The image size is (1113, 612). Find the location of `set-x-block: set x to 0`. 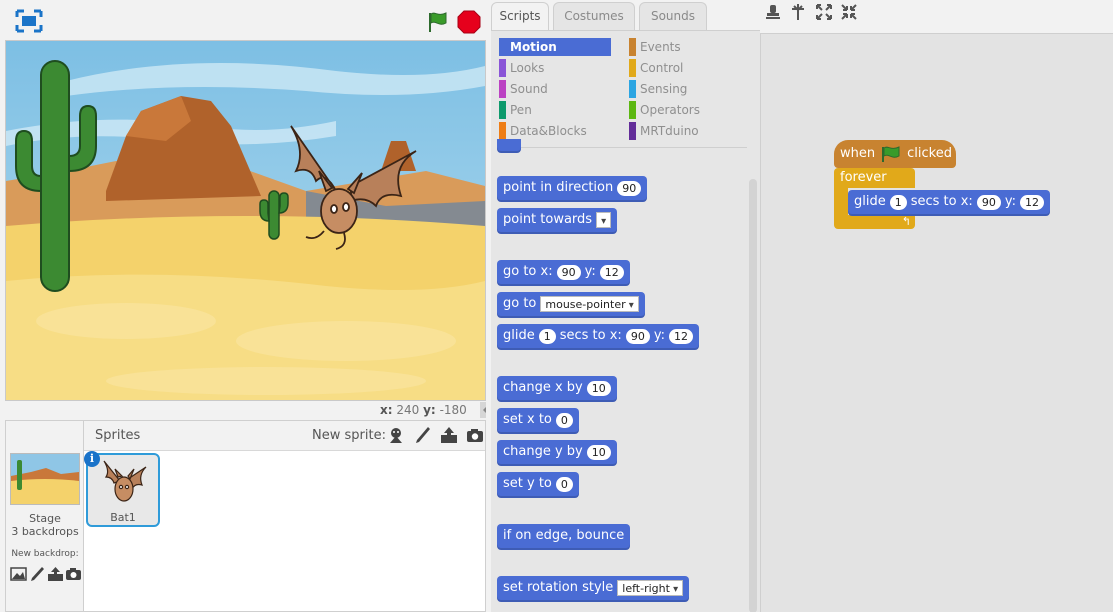

set-x-block: set x to 0 is located at coordinates (538, 420).